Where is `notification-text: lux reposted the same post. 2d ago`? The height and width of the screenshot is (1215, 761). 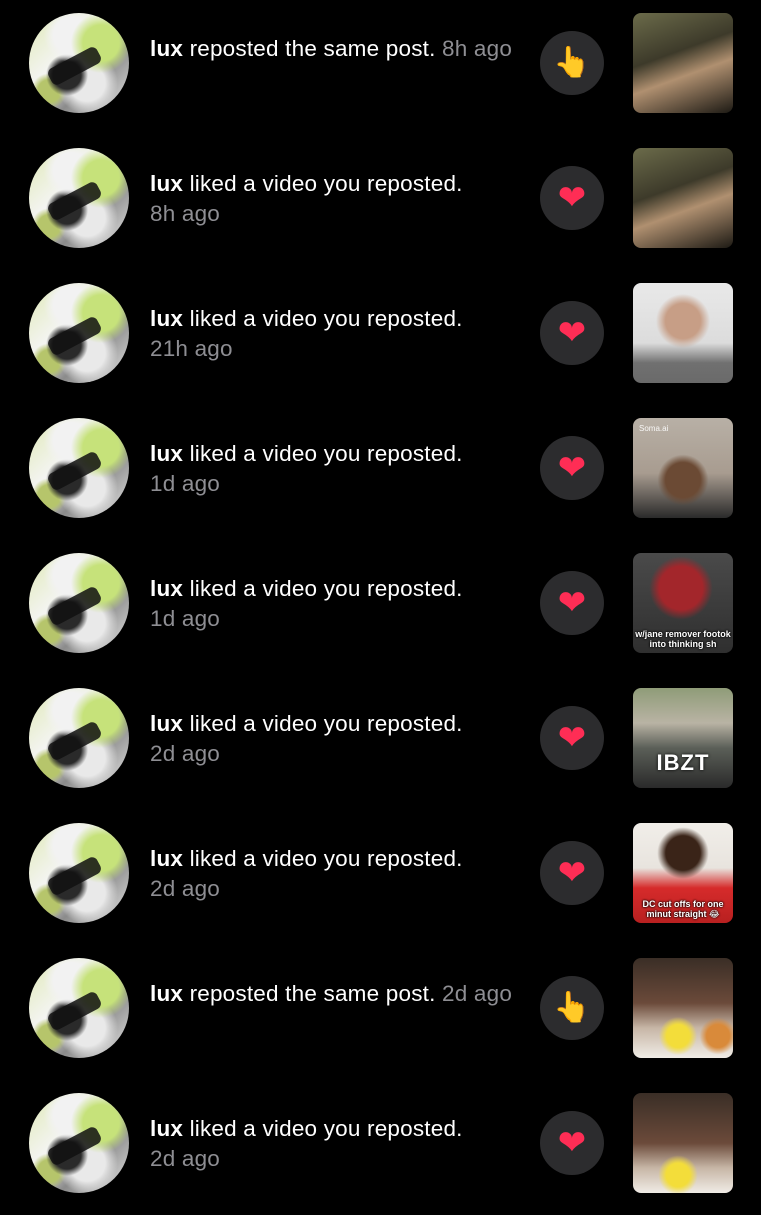
notification-text: lux reposted the same post. 2d ago is located at coordinates (340, 994).